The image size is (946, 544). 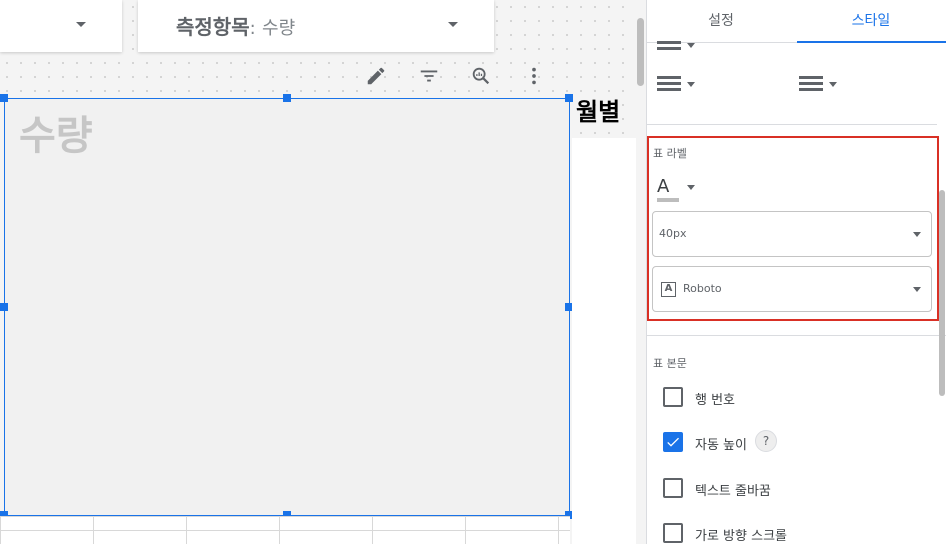 What do you see at coordinates (285, 530) in the screenshot?
I see `background-table-grid` at bounding box center [285, 530].